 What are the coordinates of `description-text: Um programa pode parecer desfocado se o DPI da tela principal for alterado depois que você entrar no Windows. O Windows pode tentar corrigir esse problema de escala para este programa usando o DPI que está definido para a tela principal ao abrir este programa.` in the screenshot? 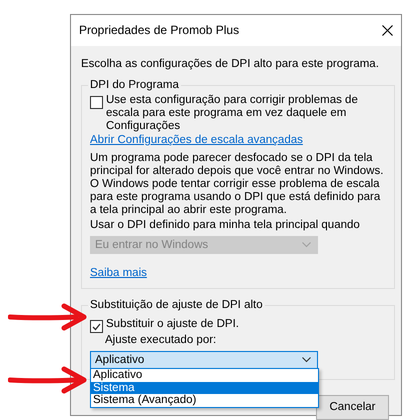 It's located at (237, 184).